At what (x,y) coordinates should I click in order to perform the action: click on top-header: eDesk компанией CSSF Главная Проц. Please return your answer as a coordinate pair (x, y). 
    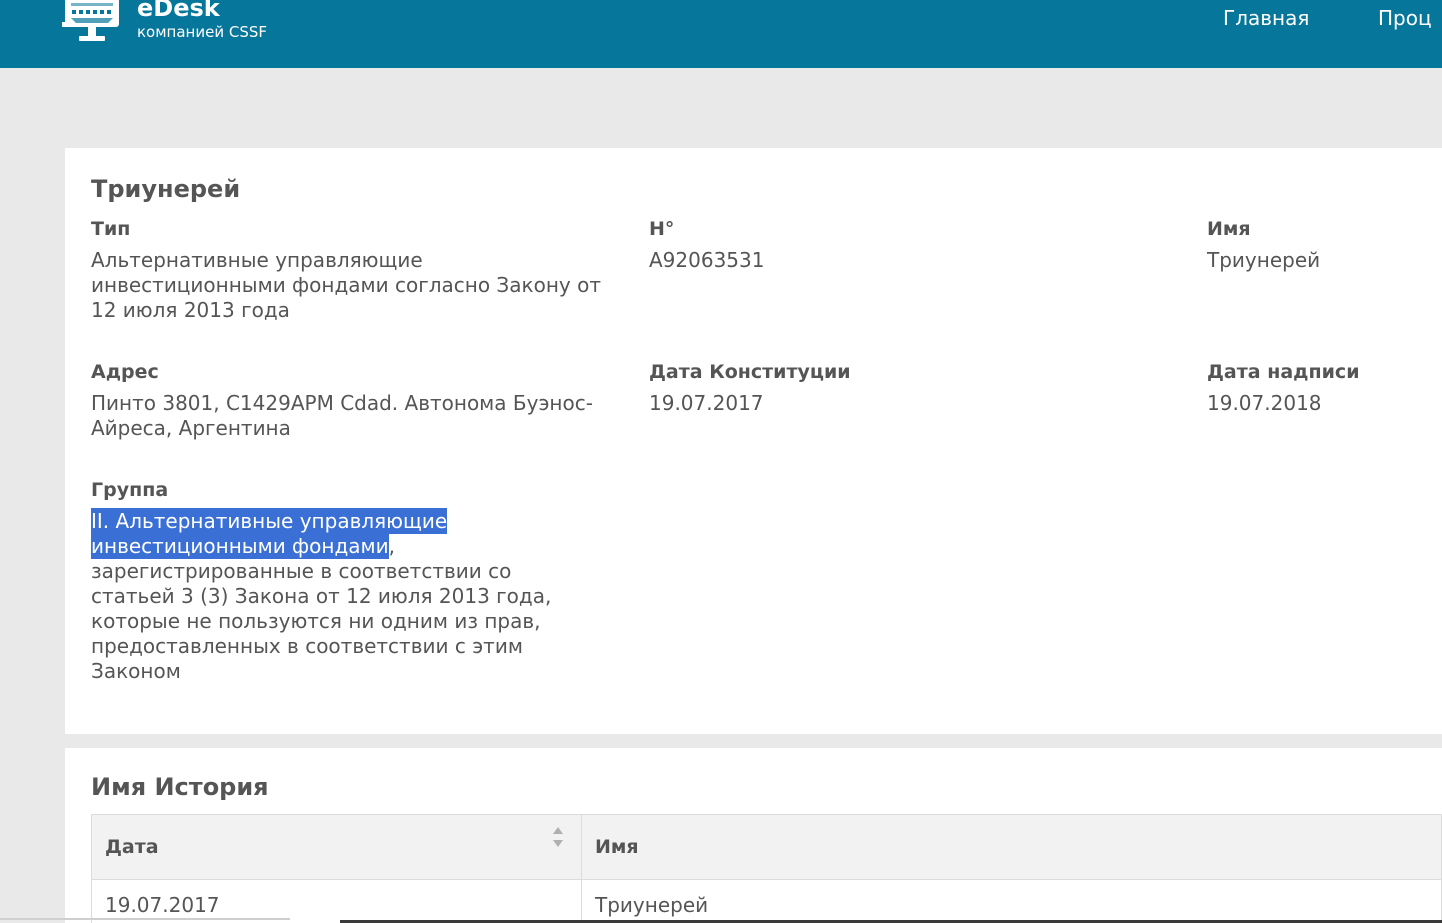
    Looking at the image, I should click on (721, 34).